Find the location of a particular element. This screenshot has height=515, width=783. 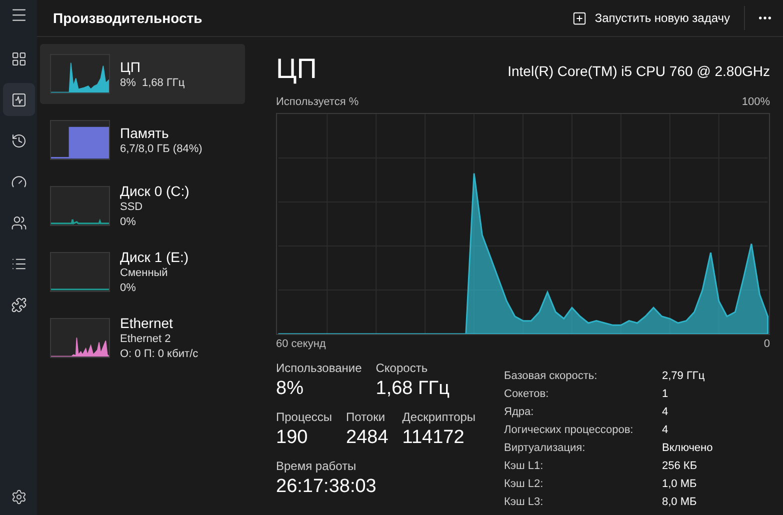

stat-label: Скорость is located at coordinates (402, 368).